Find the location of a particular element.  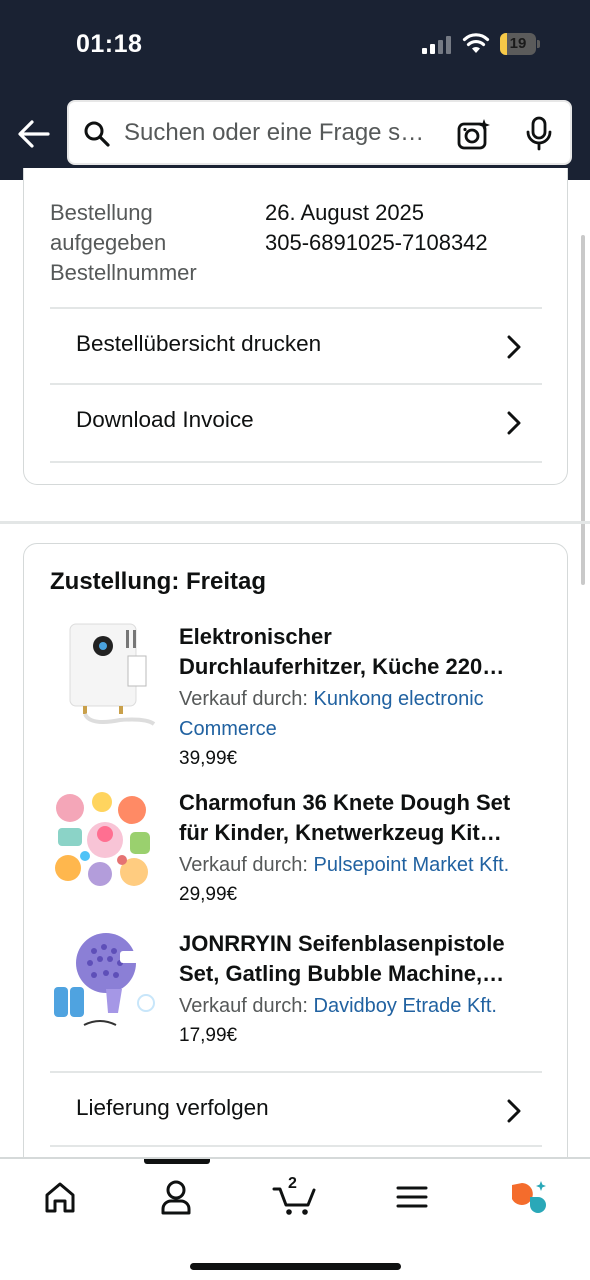

seller-link: Pulsepoint Market Kft. is located at coordinates (412, 865).